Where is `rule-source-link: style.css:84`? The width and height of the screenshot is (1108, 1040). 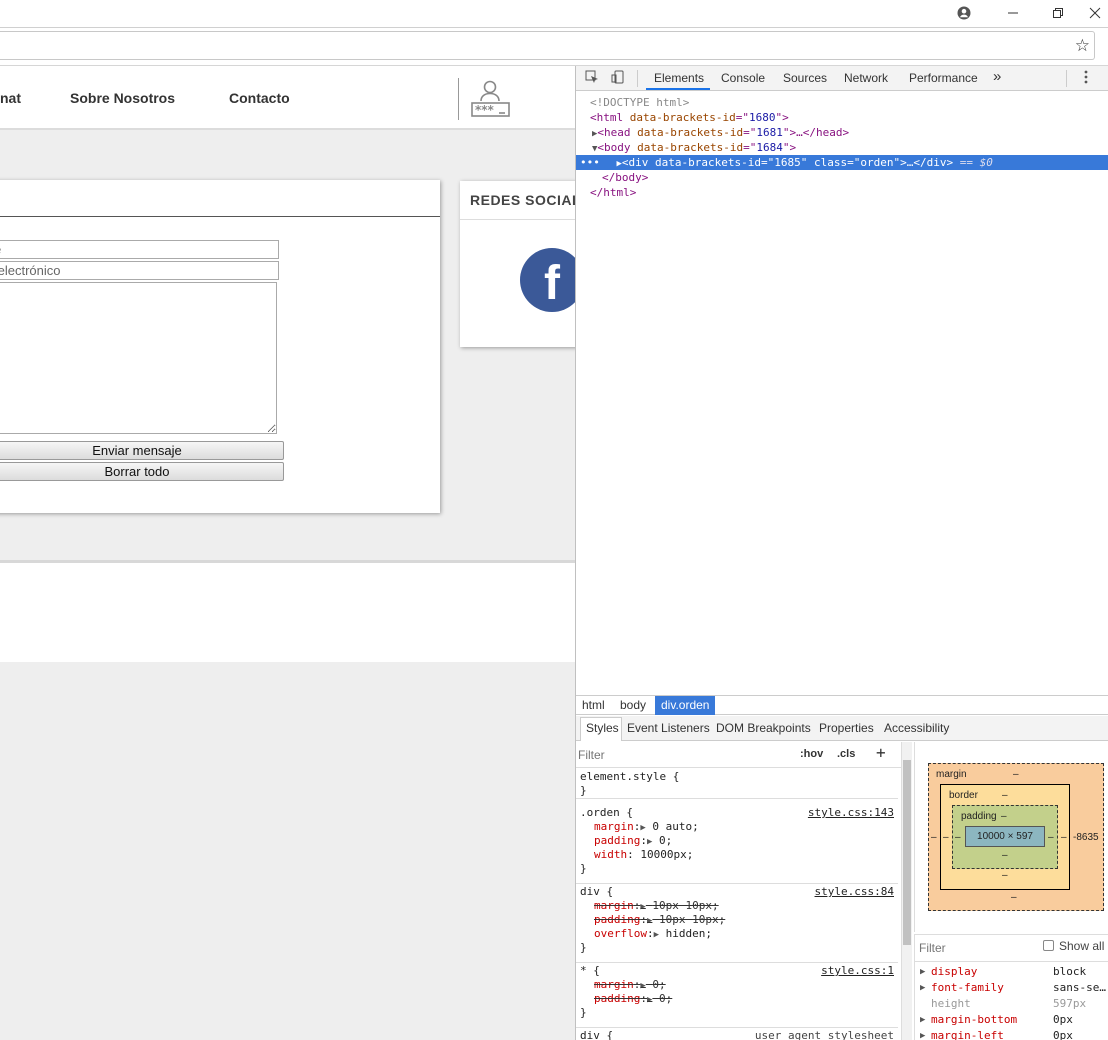 rule-source-link: style.css:84 is located at coordinates (854, 891).